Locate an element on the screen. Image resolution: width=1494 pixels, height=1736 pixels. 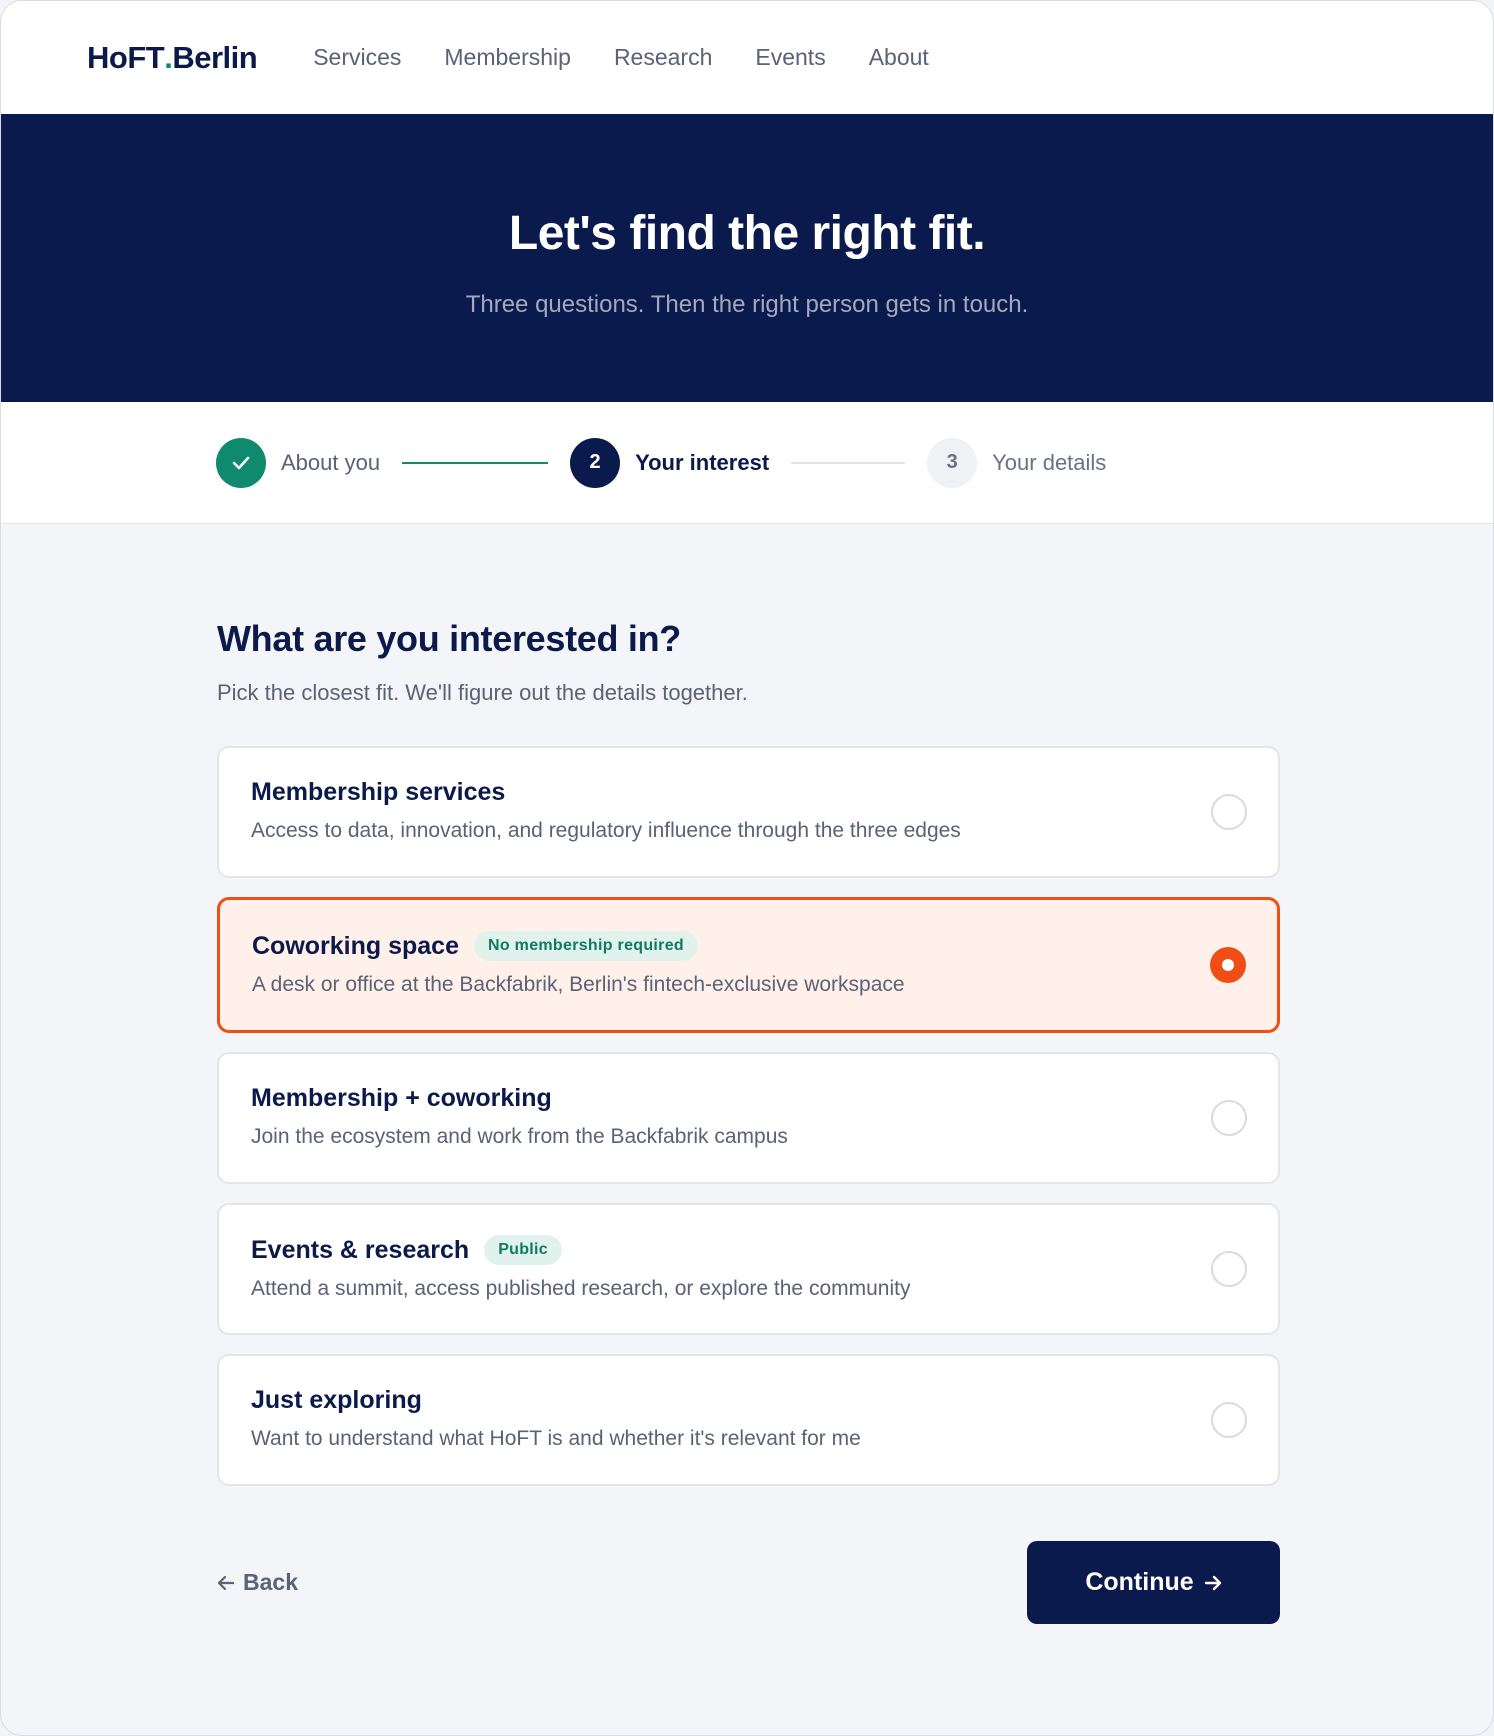
option-title: Membership + coworking is located at coordinates (401, 1098).